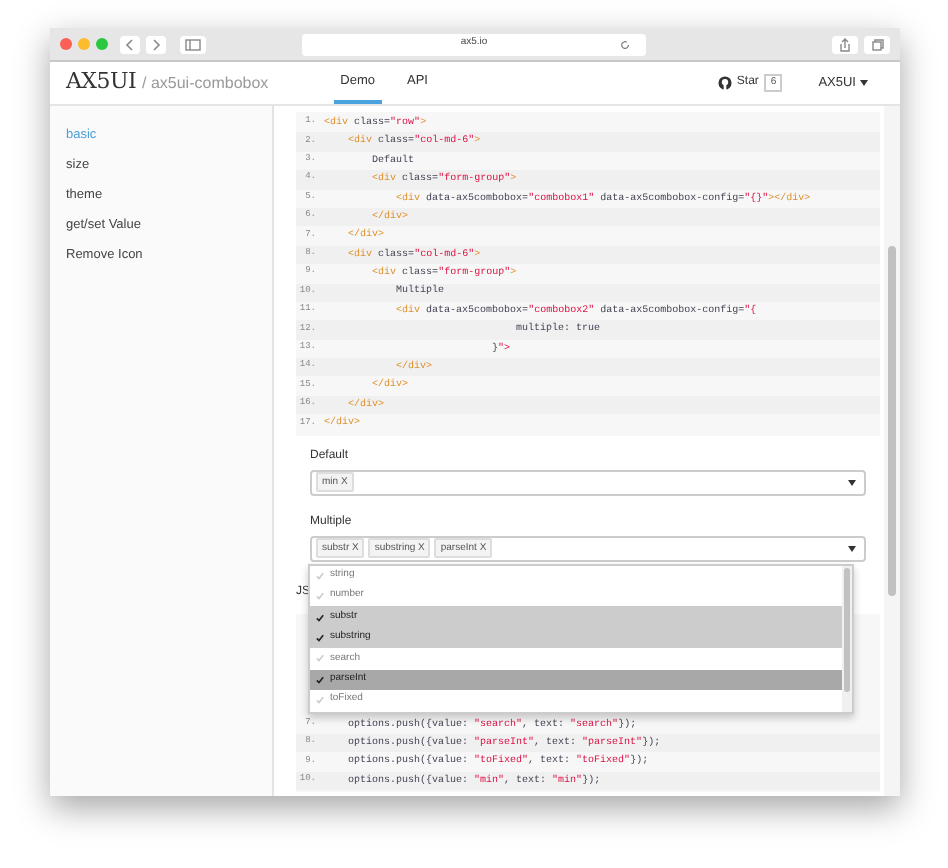 The image size is (948, 868). Describe the element at coordinates (130, 44) in the screenshot. I see `back-icon` at that location.